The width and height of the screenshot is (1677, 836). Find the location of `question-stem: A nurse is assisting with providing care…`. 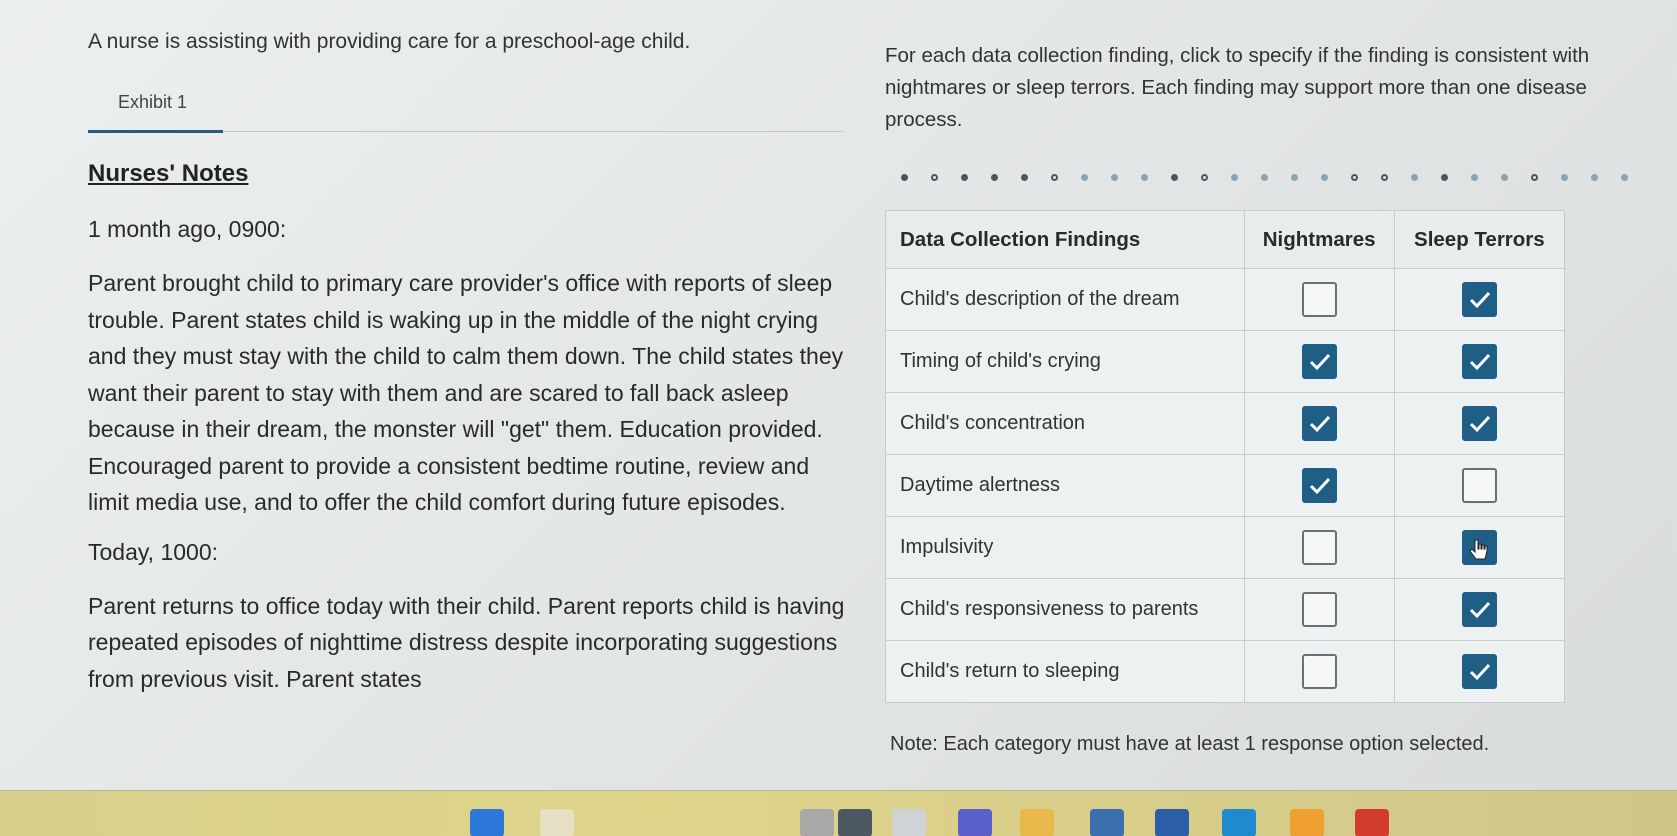

question-stem: A nurse is assisting with providing care… is located at coordinates (389, 41).